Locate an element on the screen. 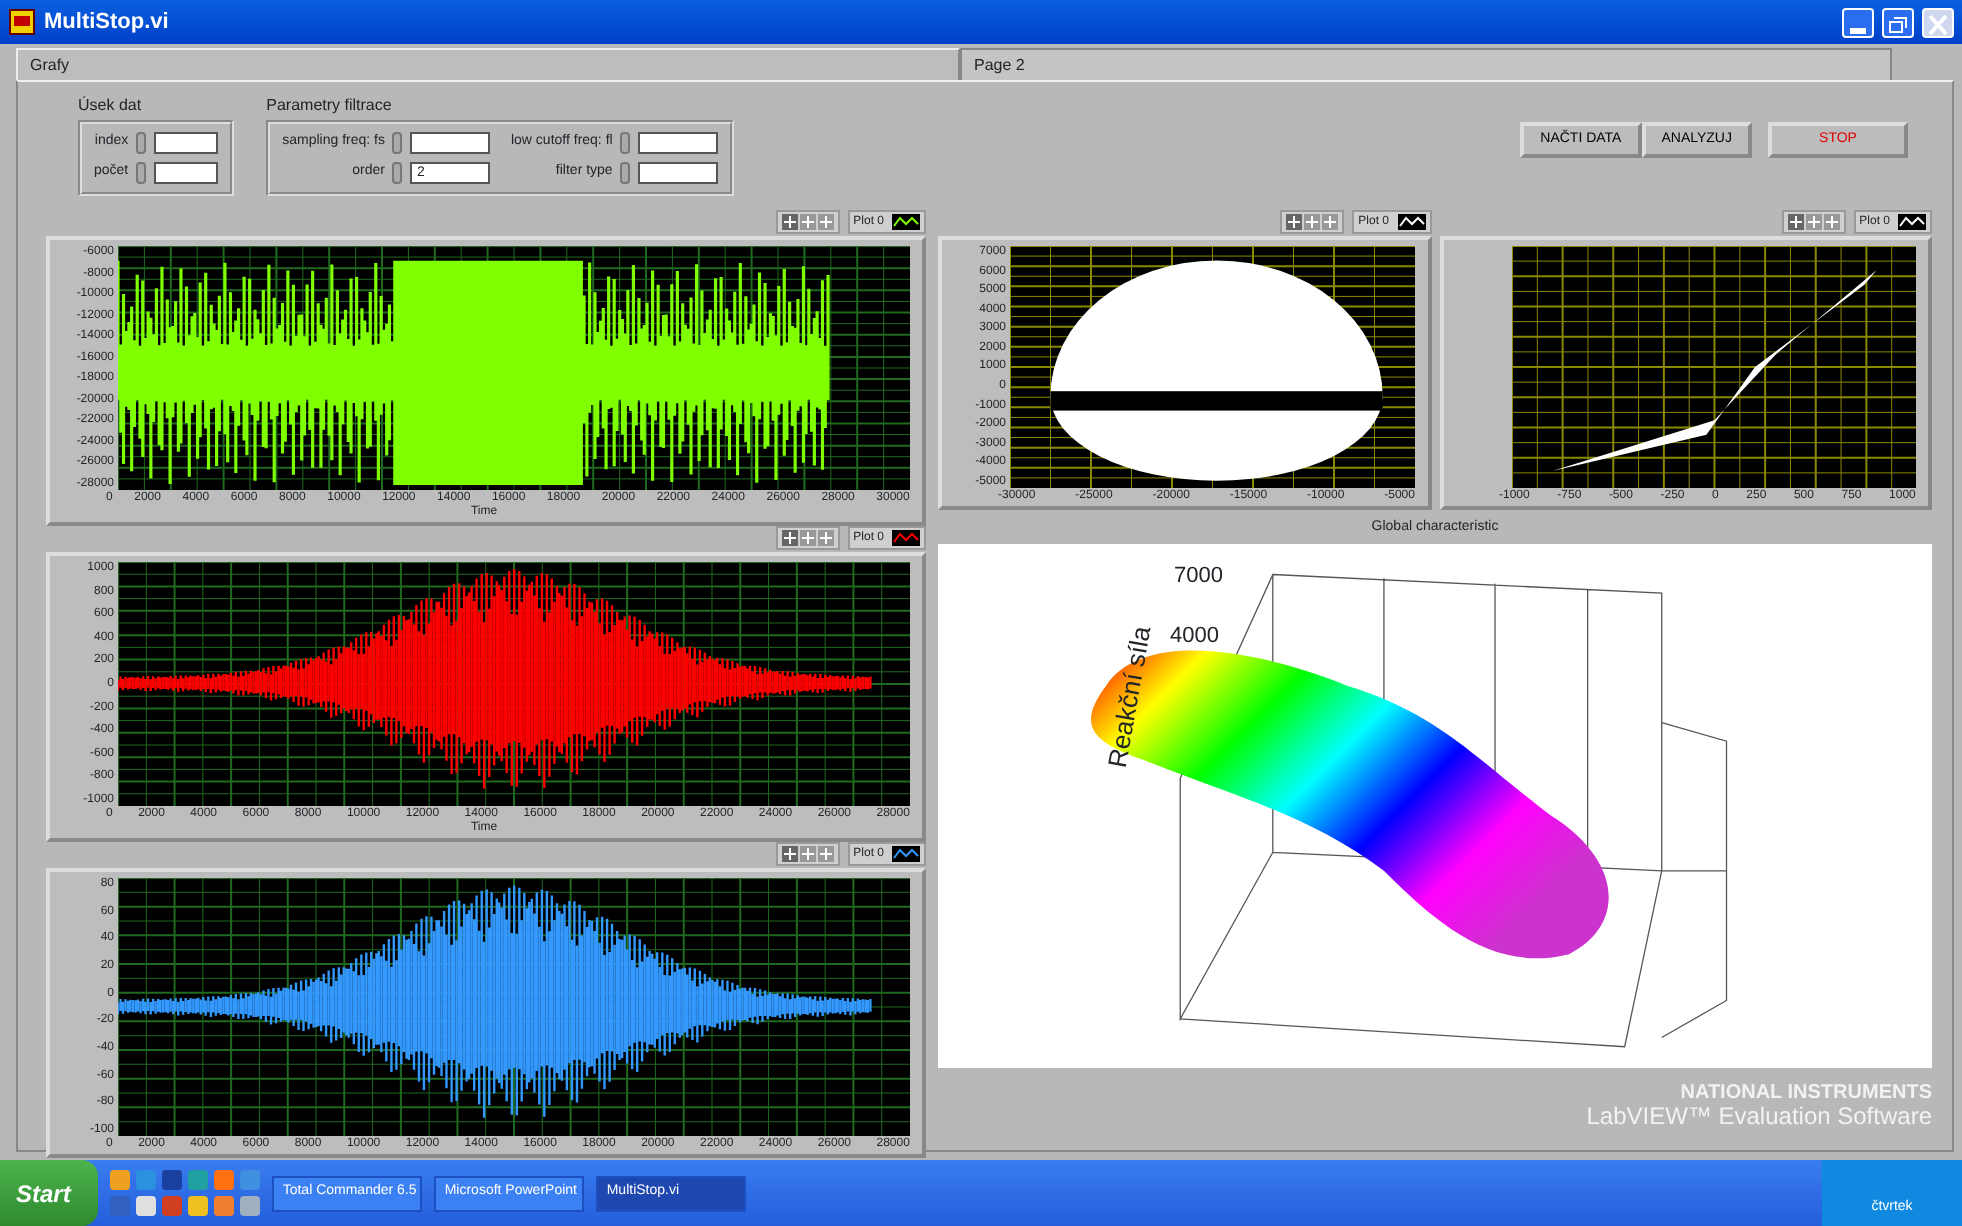 This screenshot has width=1962, height=1226. watermark-product: LabVIEW™ Evaluation Software is located at coordinates (1758, 1115).